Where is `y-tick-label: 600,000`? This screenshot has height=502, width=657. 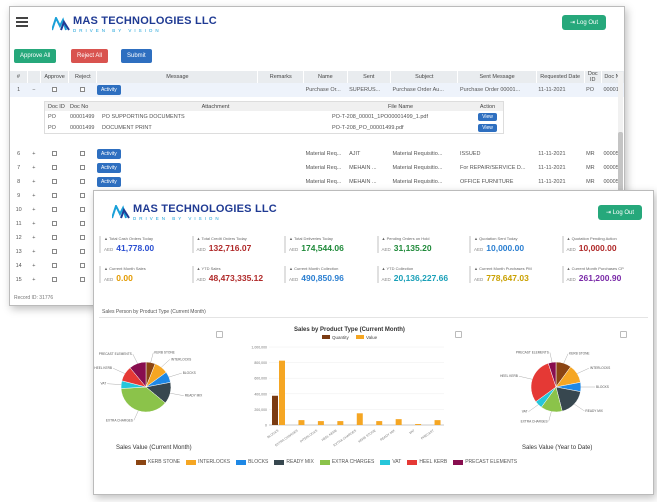
y-tick-label: 600,000 is located at coordinates (260, 379).